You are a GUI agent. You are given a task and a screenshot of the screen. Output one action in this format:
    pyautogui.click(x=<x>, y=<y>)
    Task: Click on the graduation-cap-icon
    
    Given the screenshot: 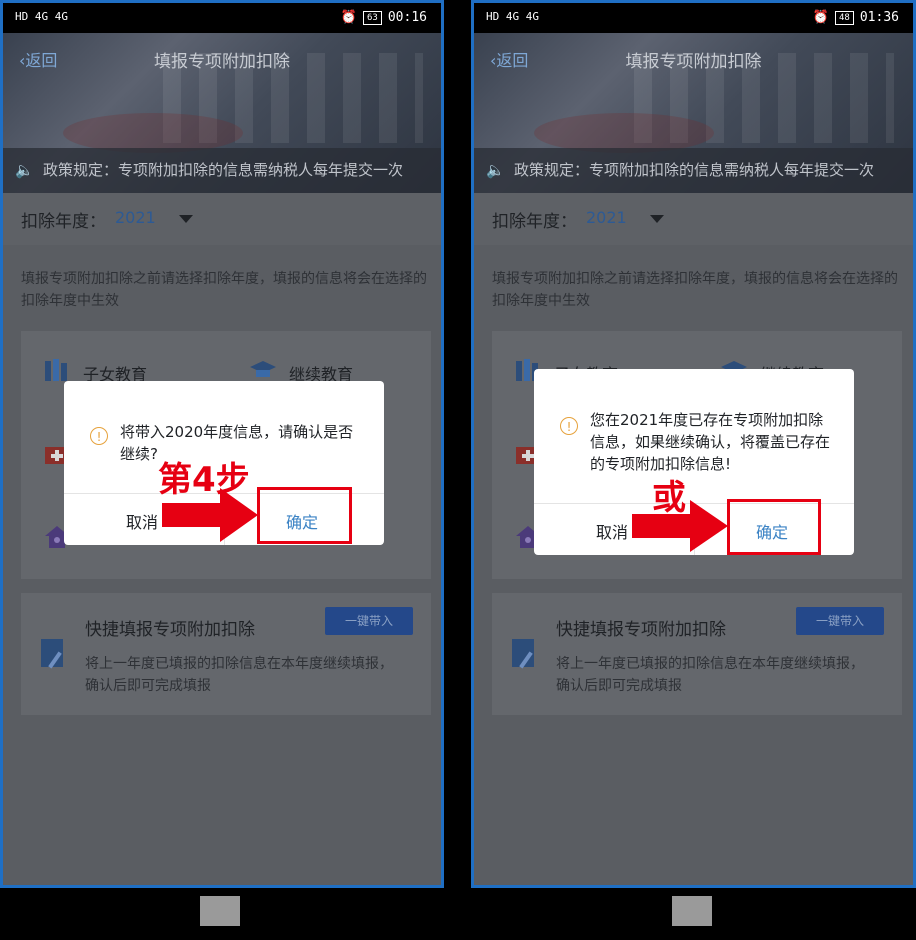 What is the action you would take?
    pyautogui.click(x=263, y=369)
    